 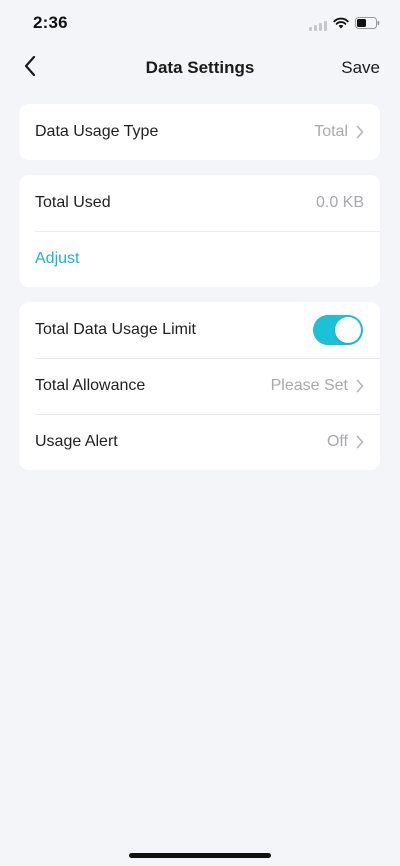 What do you see at coordinates (115, 329) in the screenshot?
I see `total-data-usage-limit-label: Total Data Usage Limit` at bounding box center [115, 329].